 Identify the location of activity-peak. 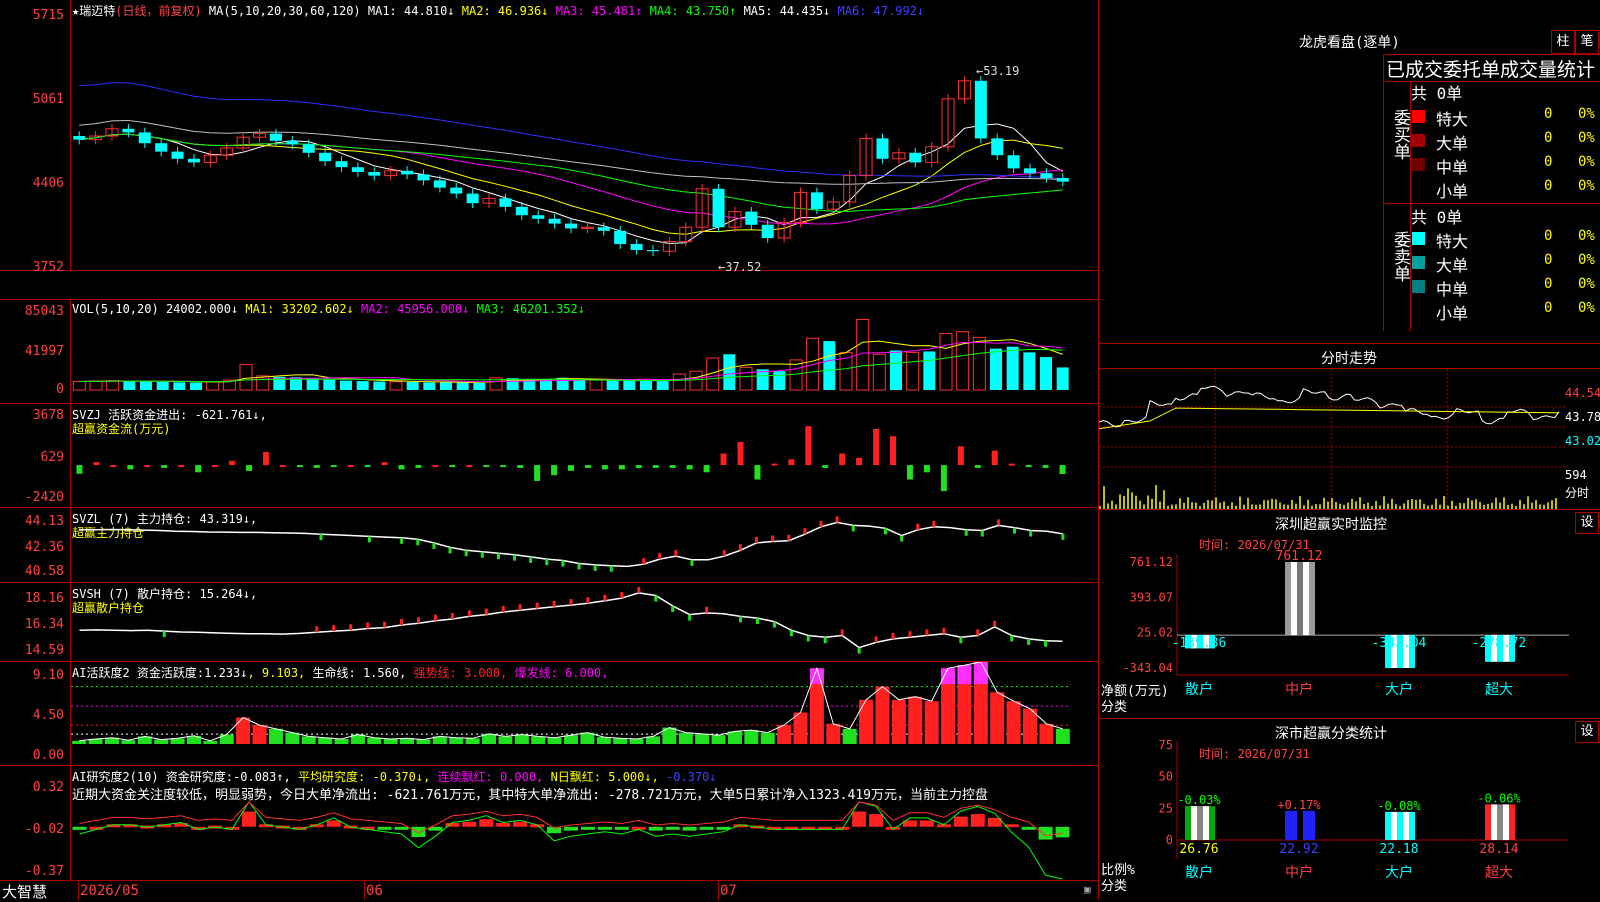
(948, 676).